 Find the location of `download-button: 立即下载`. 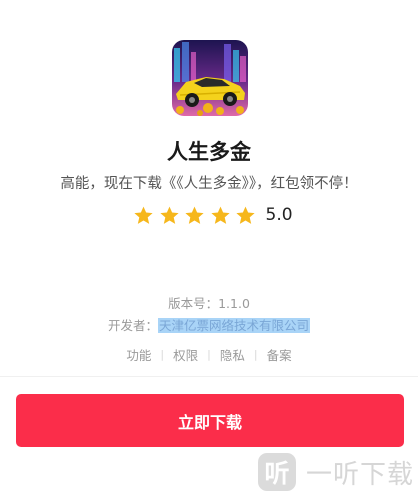

download-button: 立即下载 is located at coordinates (210, 420).